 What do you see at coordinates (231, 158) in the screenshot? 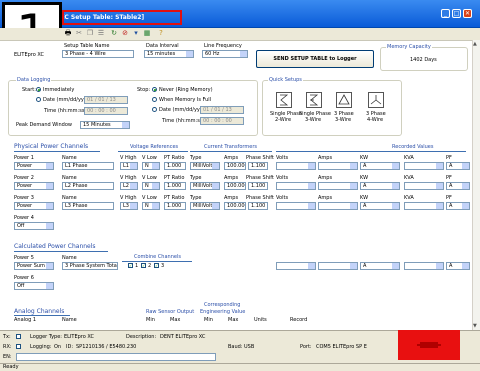
I see `amps-header: Amps` at bounding box center [231, 158].